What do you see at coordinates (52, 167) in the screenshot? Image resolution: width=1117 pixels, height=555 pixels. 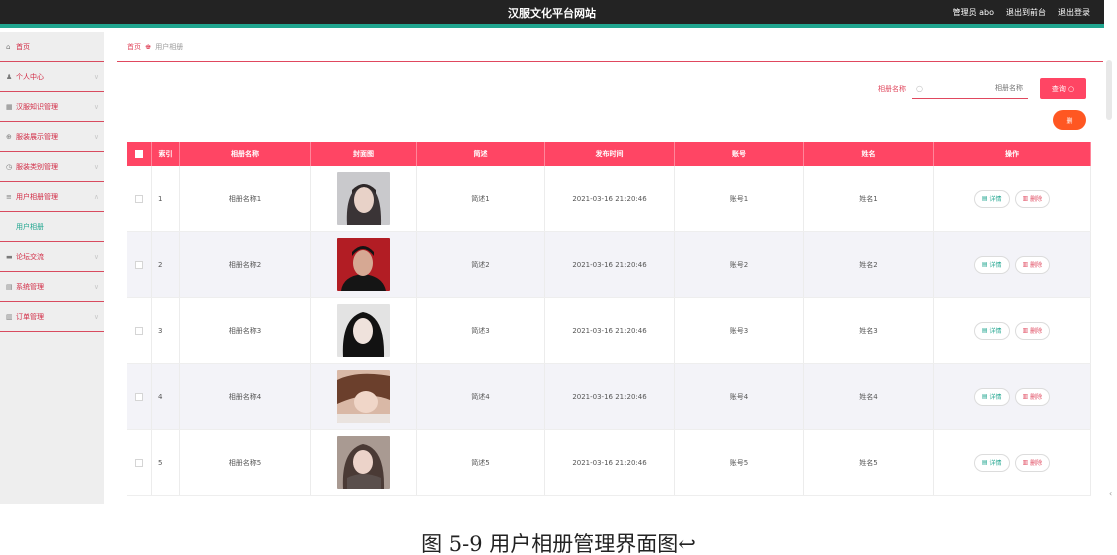 I see `sidebar-item-clothing-category: ◷ 服装类别管理 ∨` at bounding box center [52, 167].